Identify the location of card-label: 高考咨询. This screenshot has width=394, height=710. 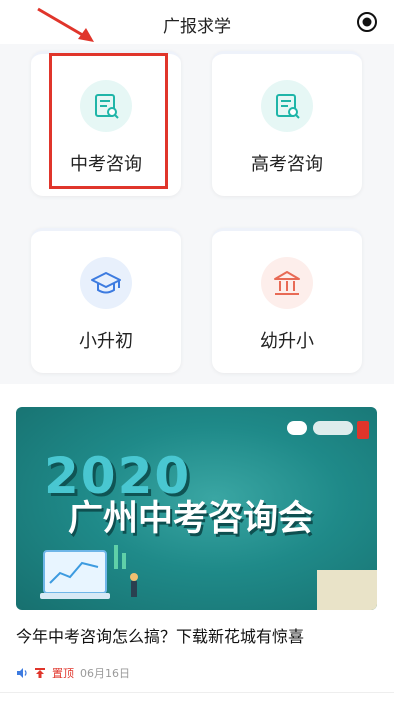
(287, 164).